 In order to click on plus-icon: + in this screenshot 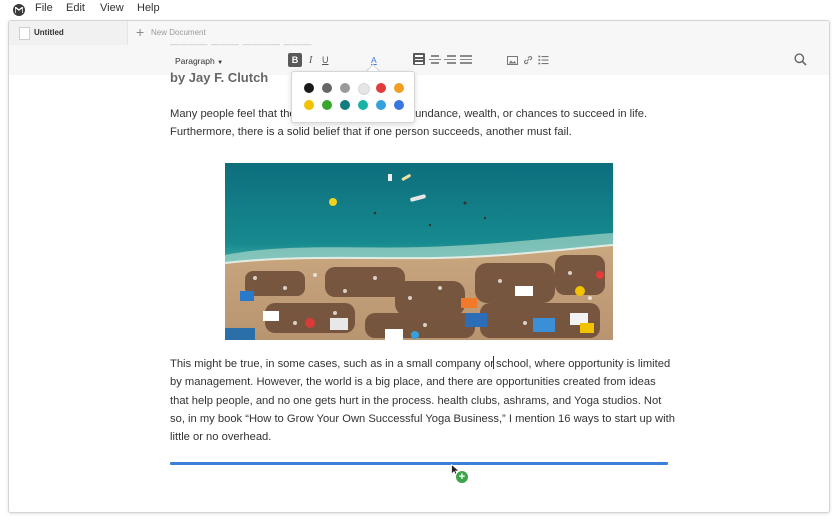, I will do `click(140, 32)`.